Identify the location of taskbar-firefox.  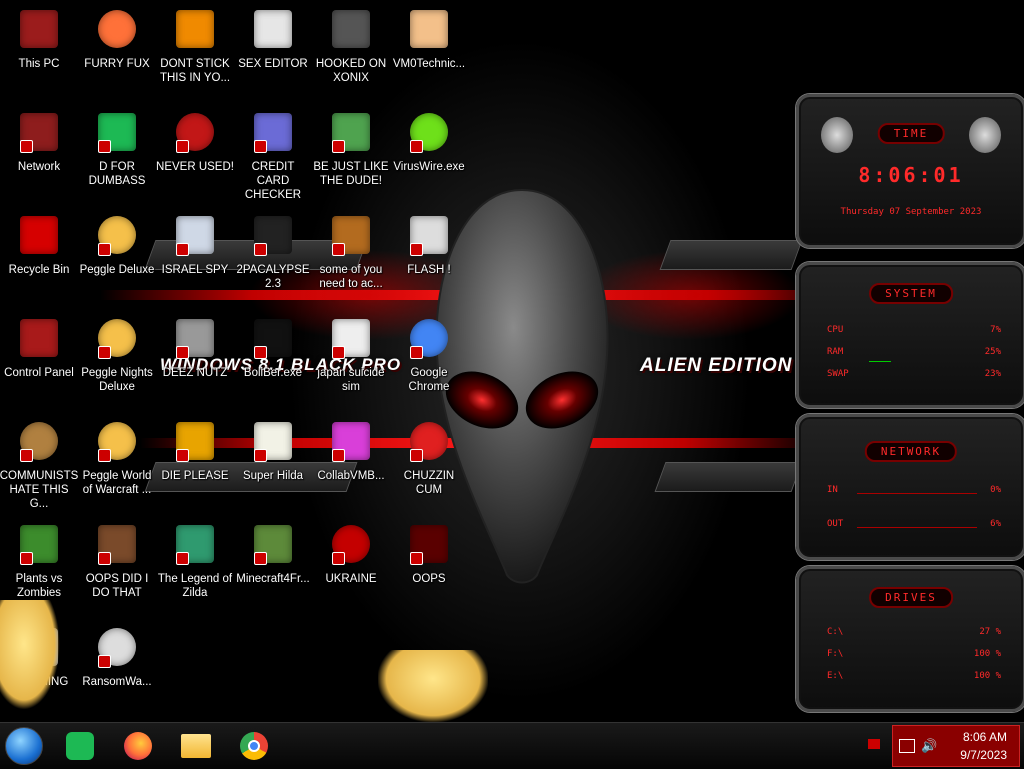
(138, 746).